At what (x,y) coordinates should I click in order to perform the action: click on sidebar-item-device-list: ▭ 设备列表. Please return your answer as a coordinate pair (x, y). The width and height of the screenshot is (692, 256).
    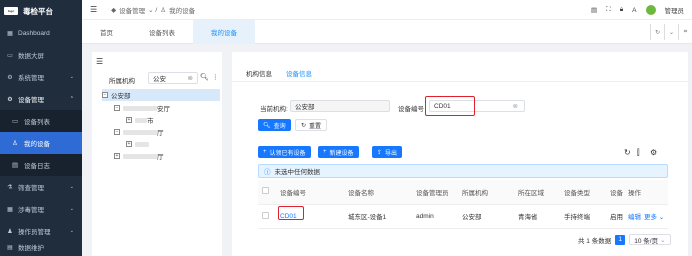
    Looking at the image, I should click on (41, 121).